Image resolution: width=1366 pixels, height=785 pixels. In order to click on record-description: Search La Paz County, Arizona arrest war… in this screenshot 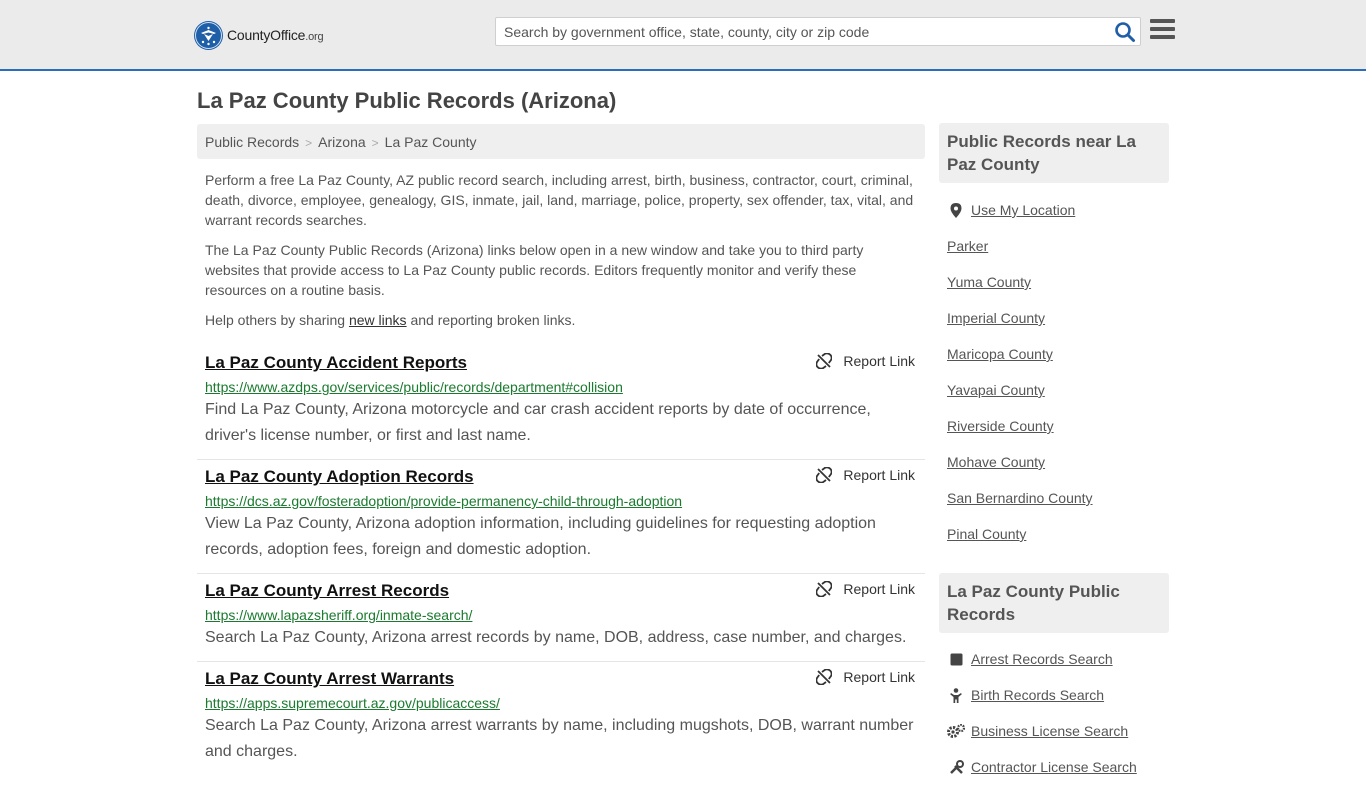, I will do `click(559, 738)`.